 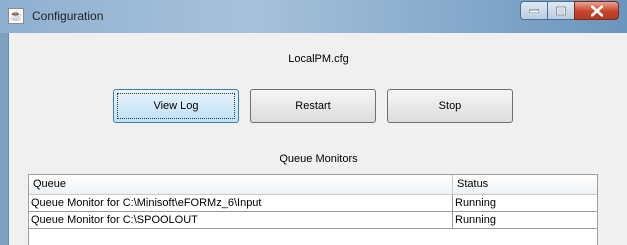 I want to click on view-log-button: View Log, so click(x=176, y=106).